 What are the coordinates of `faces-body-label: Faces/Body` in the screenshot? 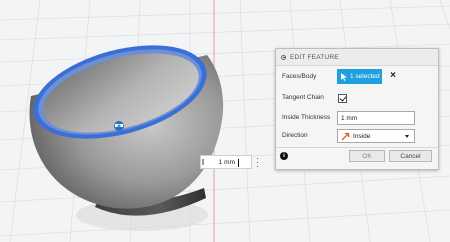 It's located at (299, 76).